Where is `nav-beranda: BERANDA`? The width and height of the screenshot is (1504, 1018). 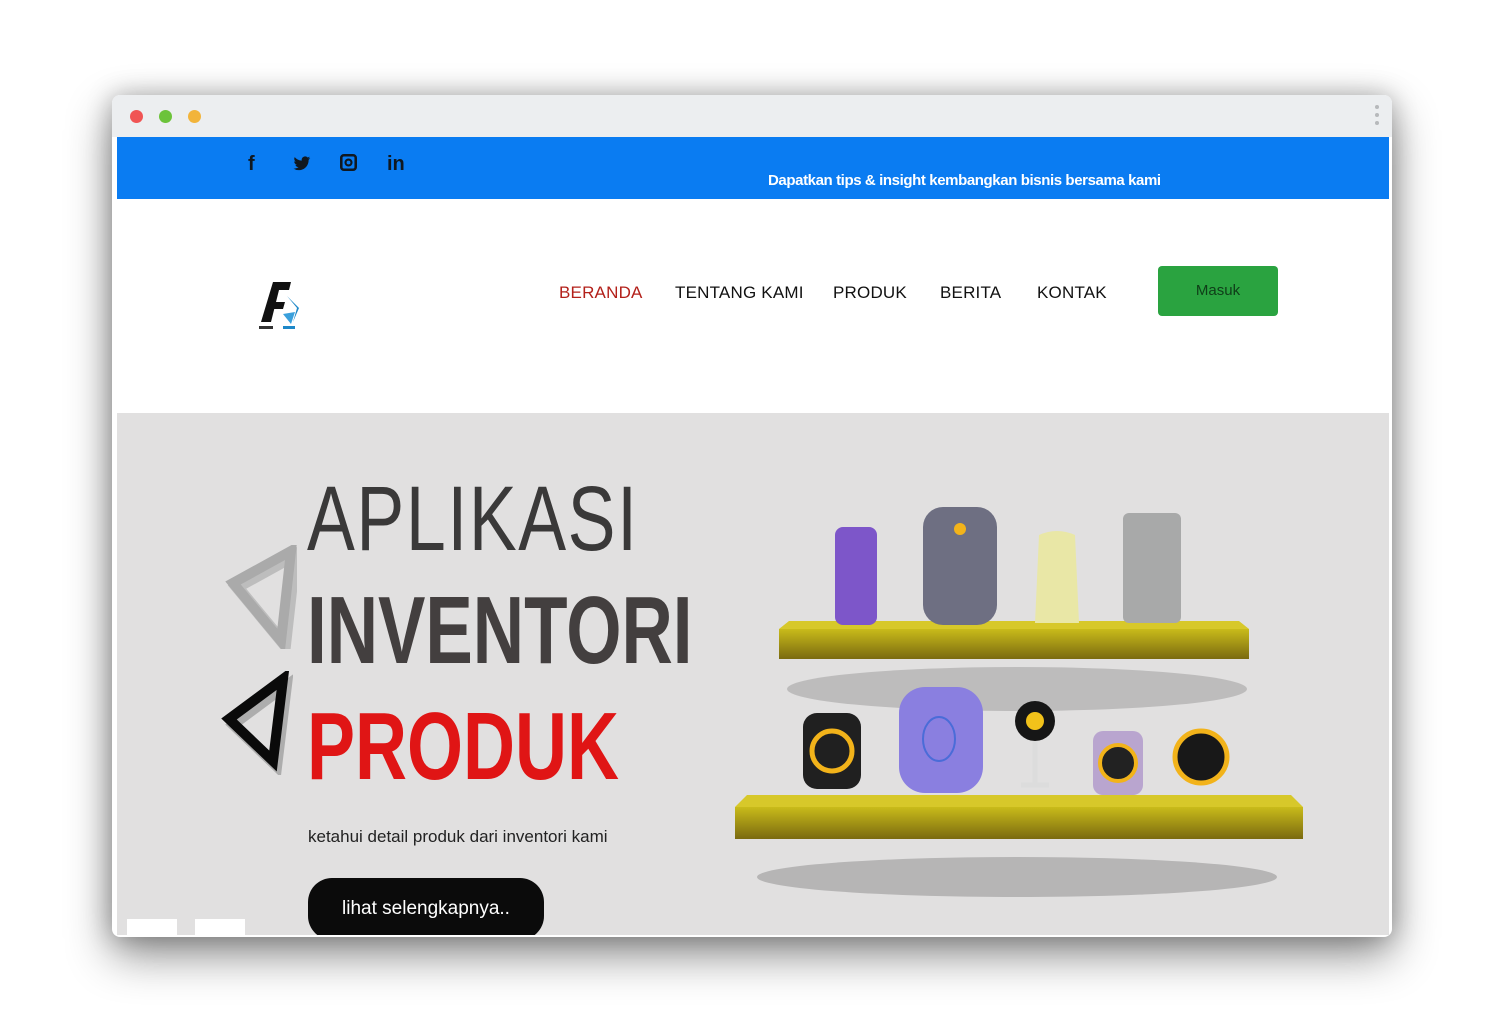 nav-beranda: BERANDA is located at coordinates (601, 293).